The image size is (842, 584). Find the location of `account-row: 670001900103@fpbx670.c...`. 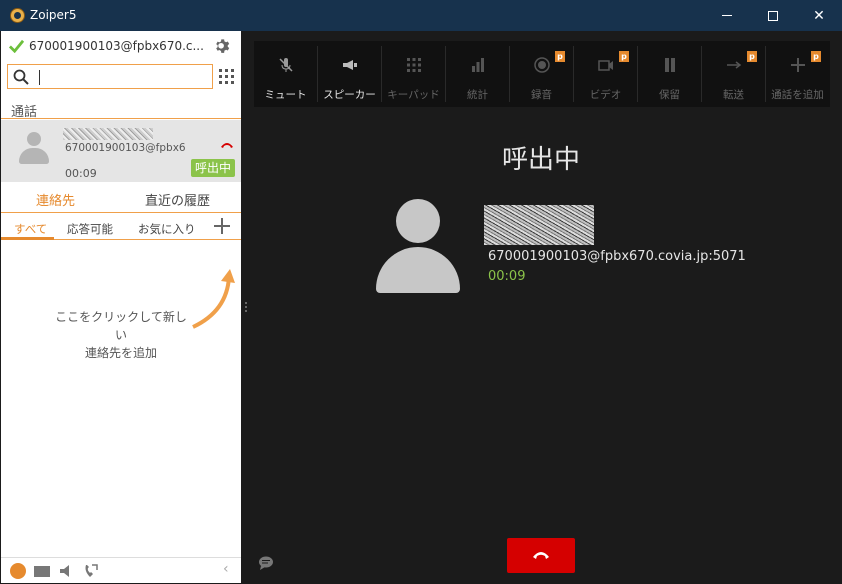

account-row: 670001900103@fpbx670.c... is located at coordinates (121, 46).